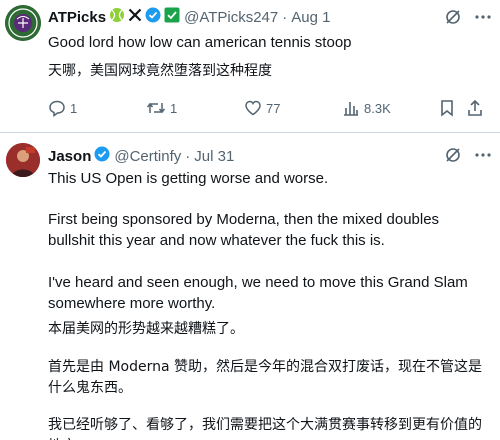 This screenshot has width=500, height=440. Describe the element at coordinates (147, 157) in the screenshot. I see `handle: @Certinfy` at that location.